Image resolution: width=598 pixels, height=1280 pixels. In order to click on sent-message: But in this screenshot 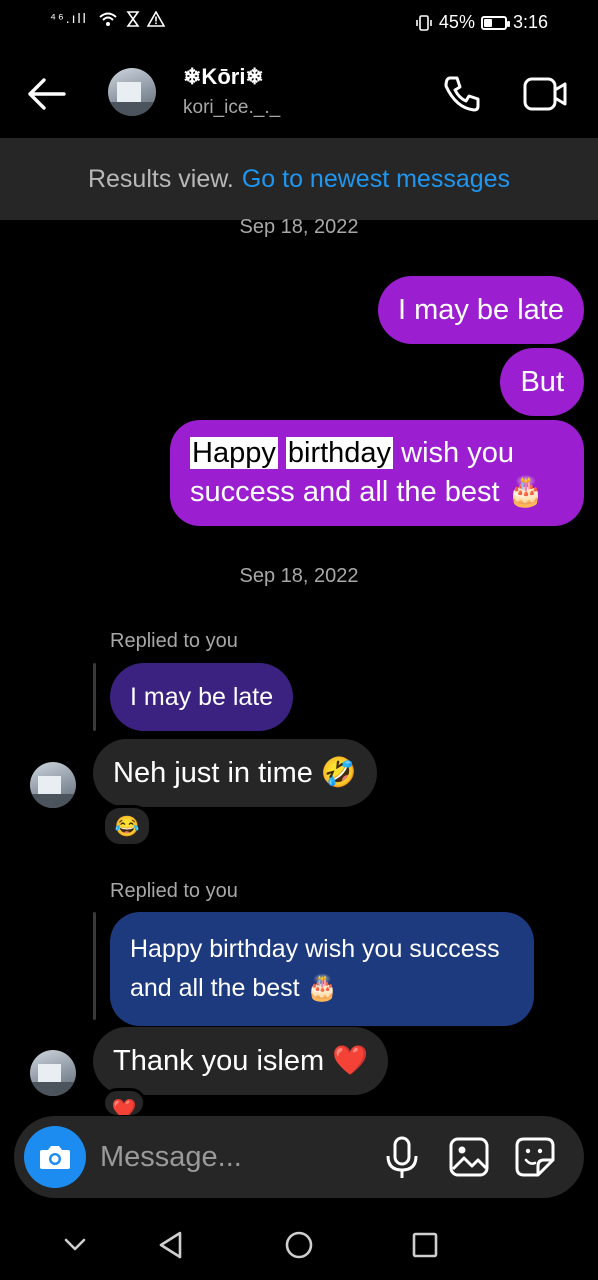, I will do `click(542, 382)`.